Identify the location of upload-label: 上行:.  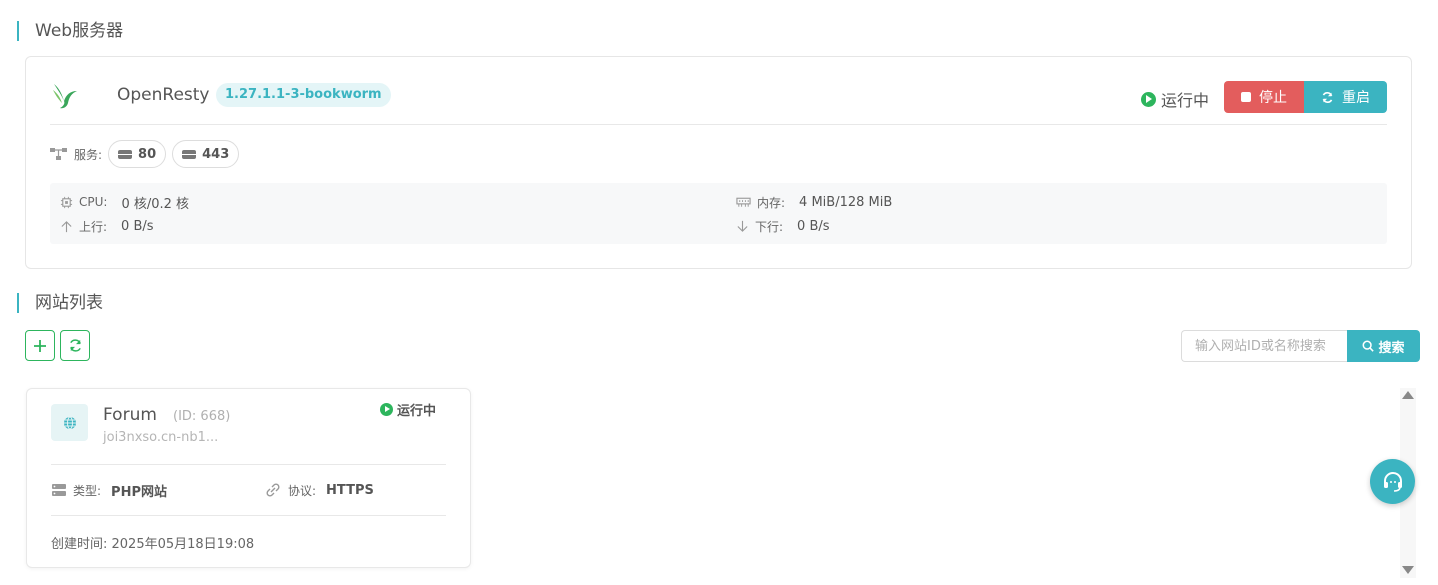
(93, 226).